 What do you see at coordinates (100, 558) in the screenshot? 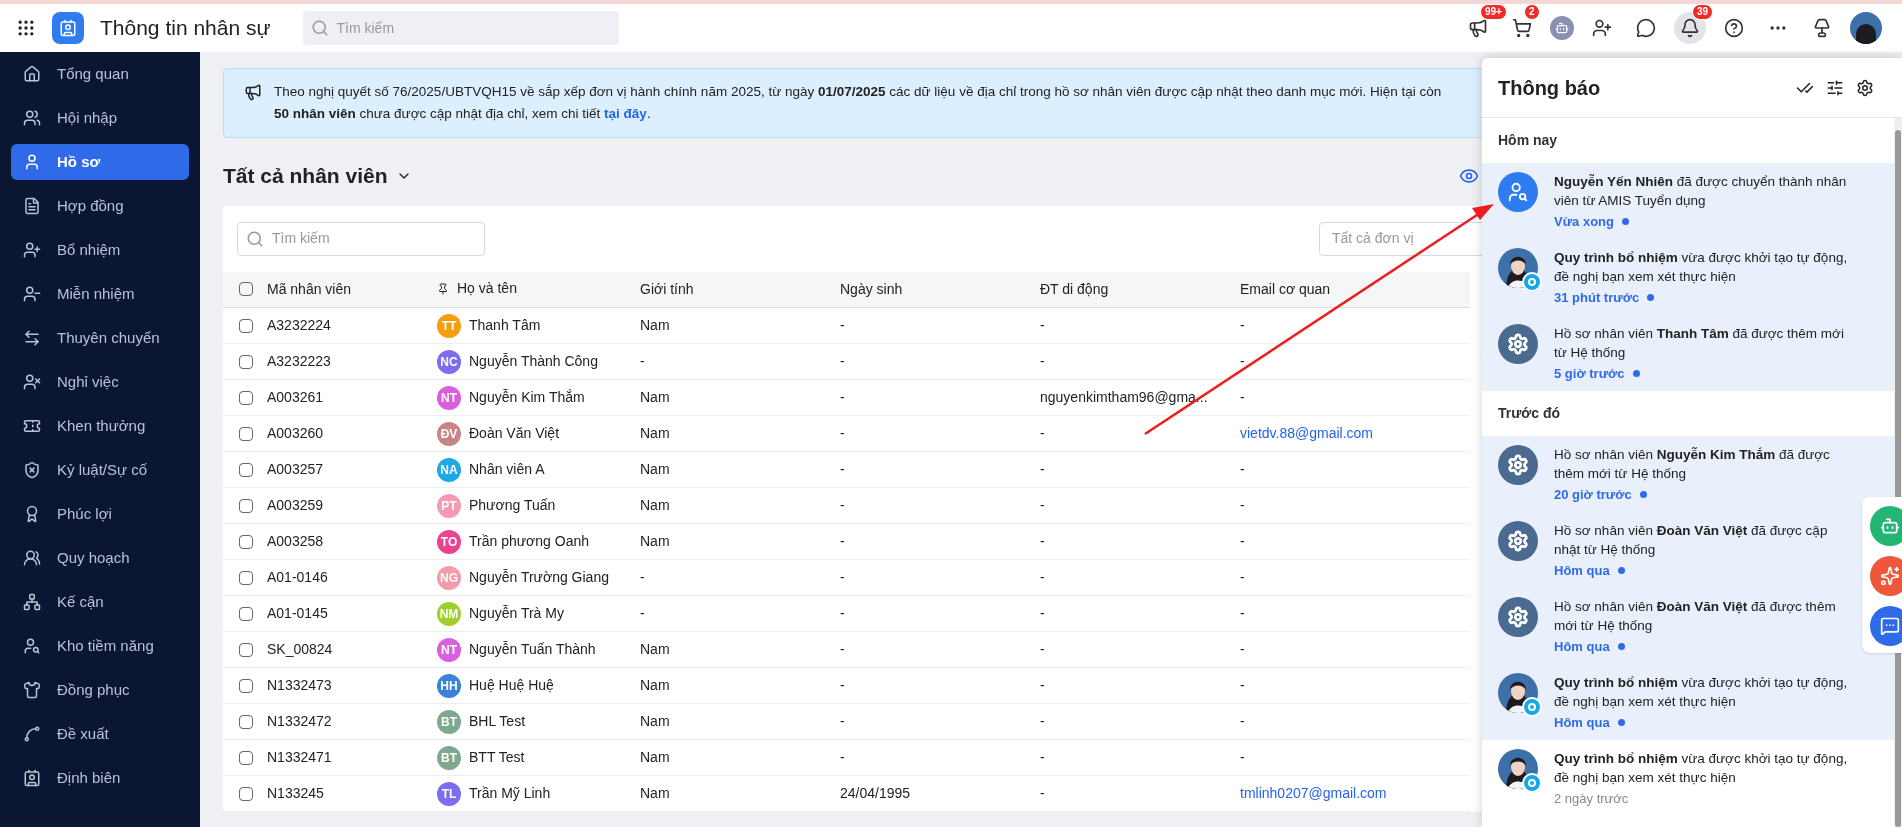
I see `sidebar-item: Quy hoạch` at bounding box center [100, 558].